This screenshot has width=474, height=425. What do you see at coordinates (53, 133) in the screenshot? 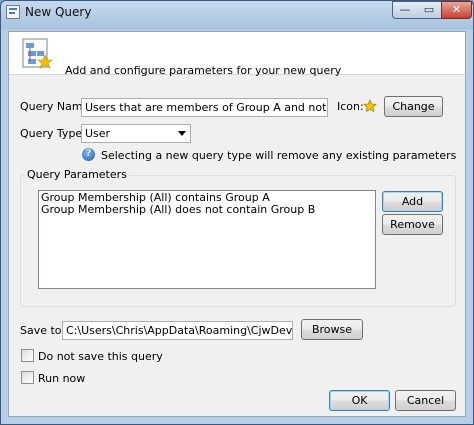
I see `query-type-label: Query Type:` at bounding box center [53, 133].